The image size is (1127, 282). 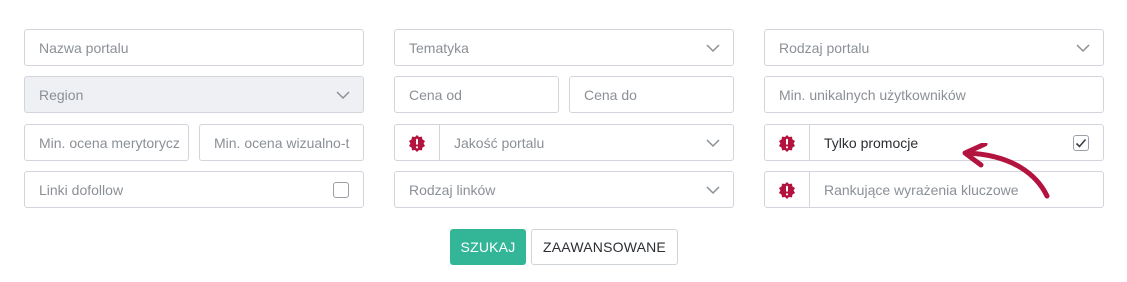 I want to click on portal-quality-select: Jakość portalu, so click(x=564, y=142).